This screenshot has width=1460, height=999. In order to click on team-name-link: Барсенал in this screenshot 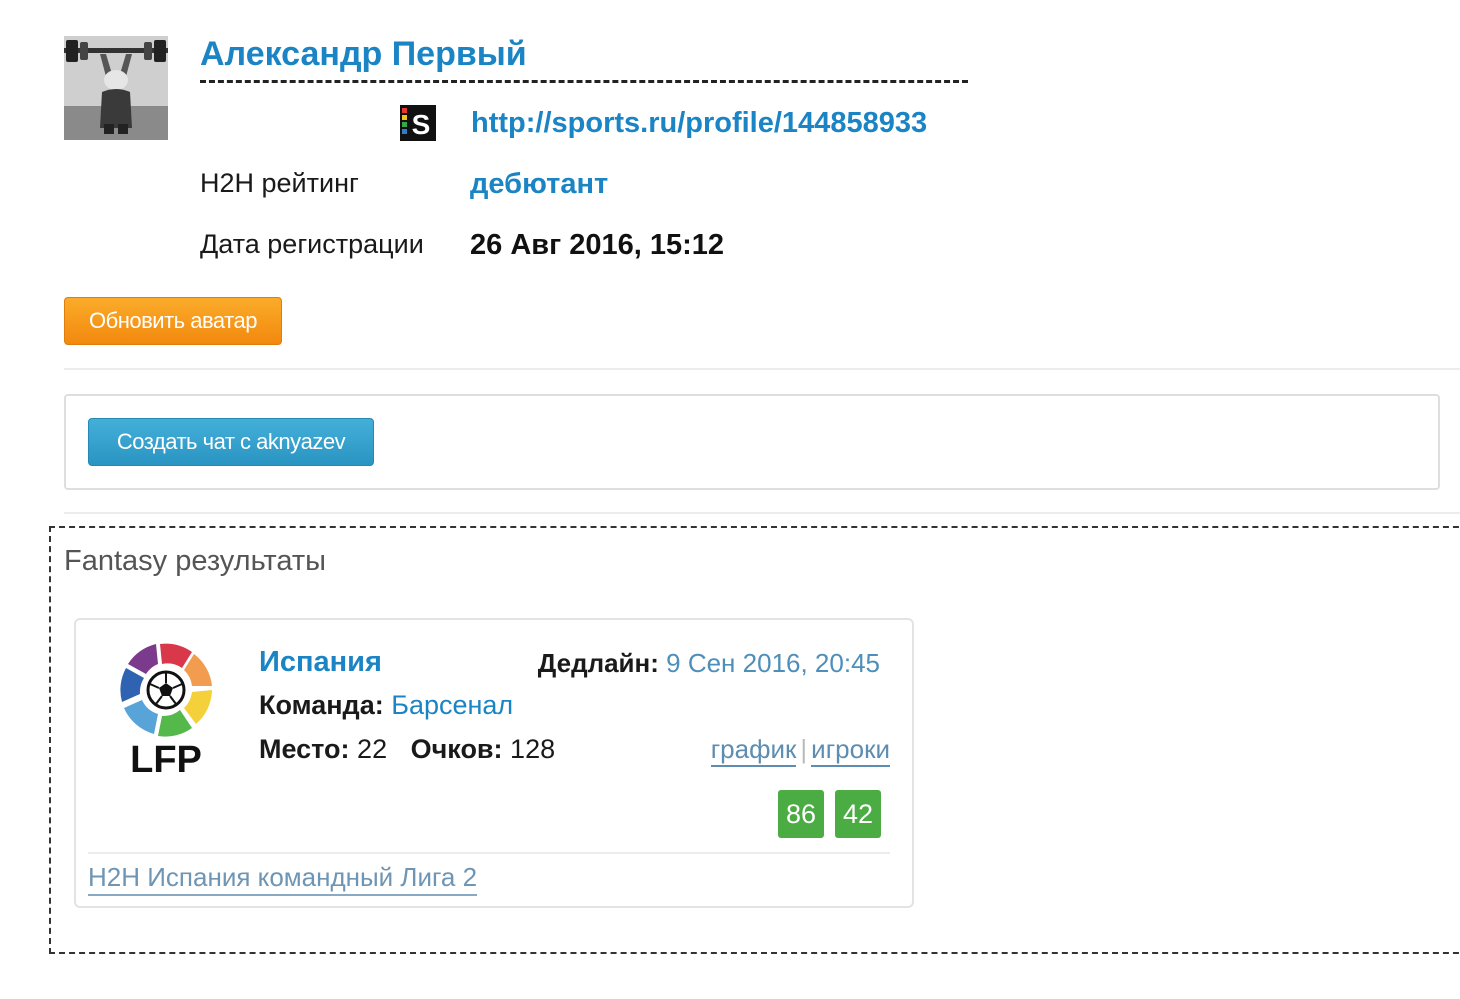, I will do `click(452, 705)`.